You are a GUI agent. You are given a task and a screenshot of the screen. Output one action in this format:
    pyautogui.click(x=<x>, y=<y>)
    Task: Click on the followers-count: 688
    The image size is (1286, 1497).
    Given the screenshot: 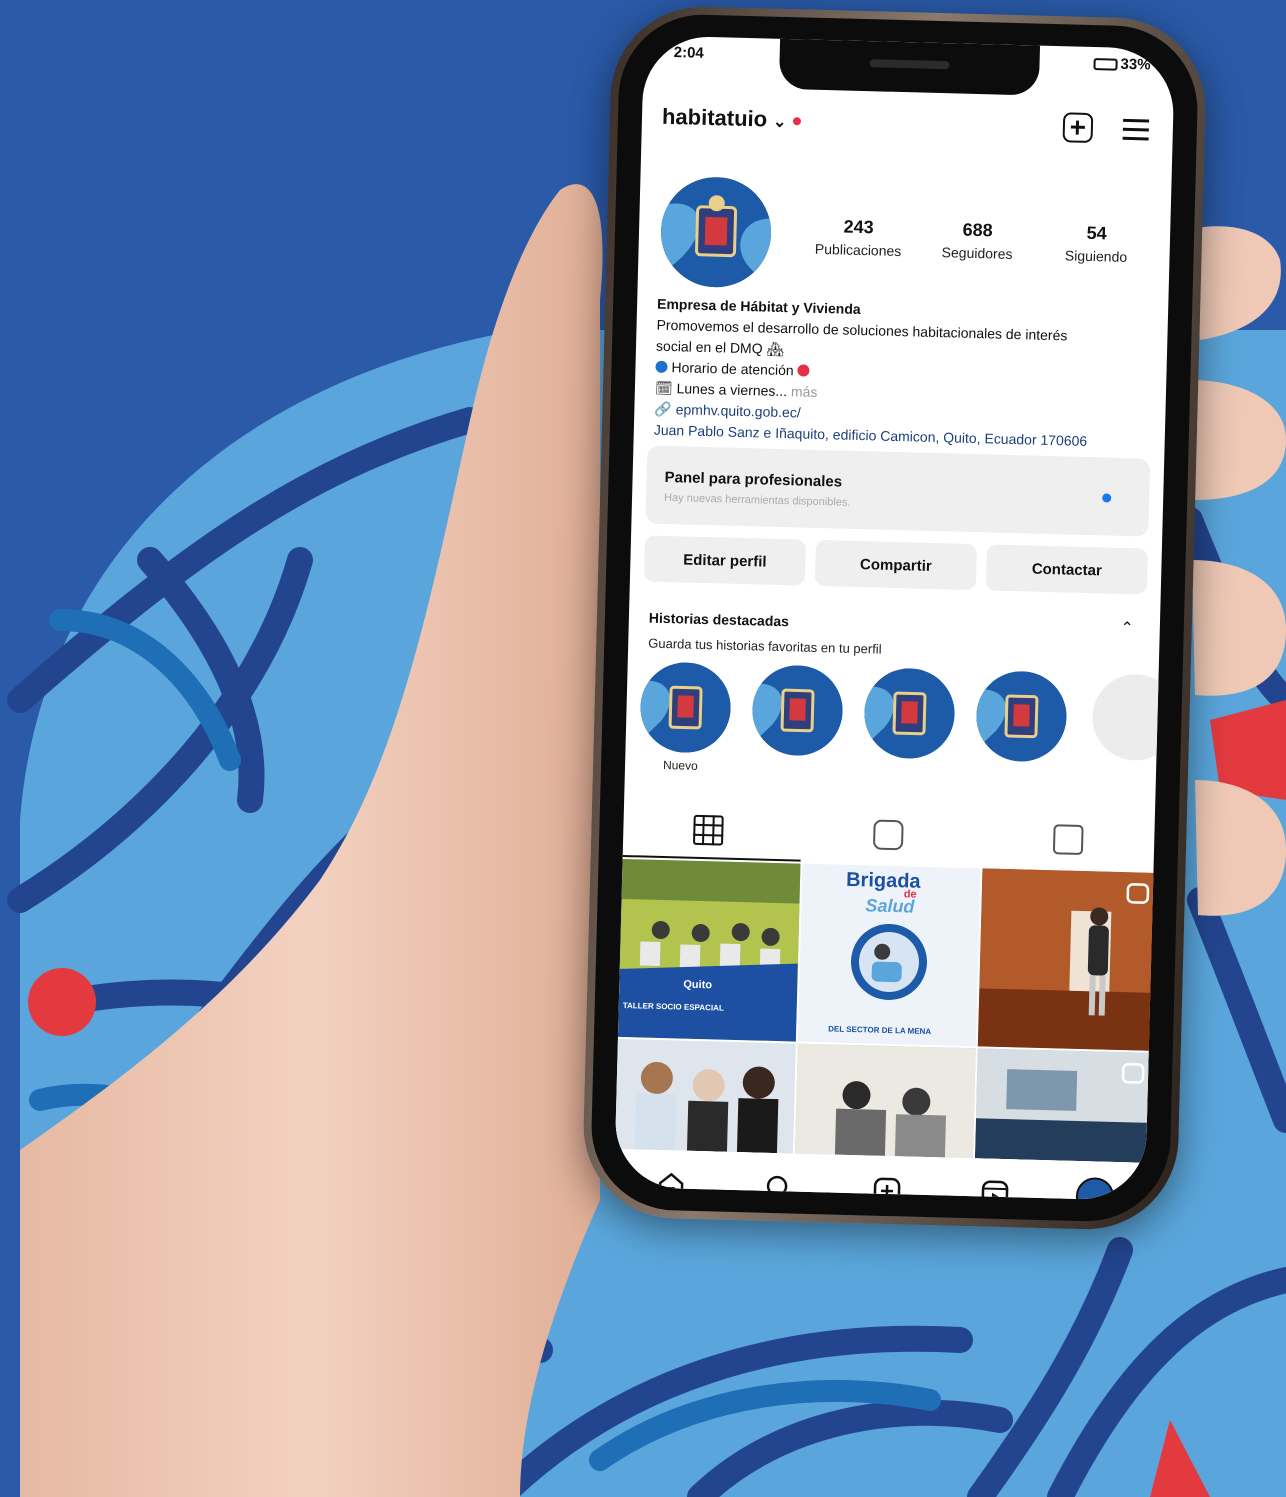 What is the action you would take?
    pyautogui.click(x=977, y=230)
    